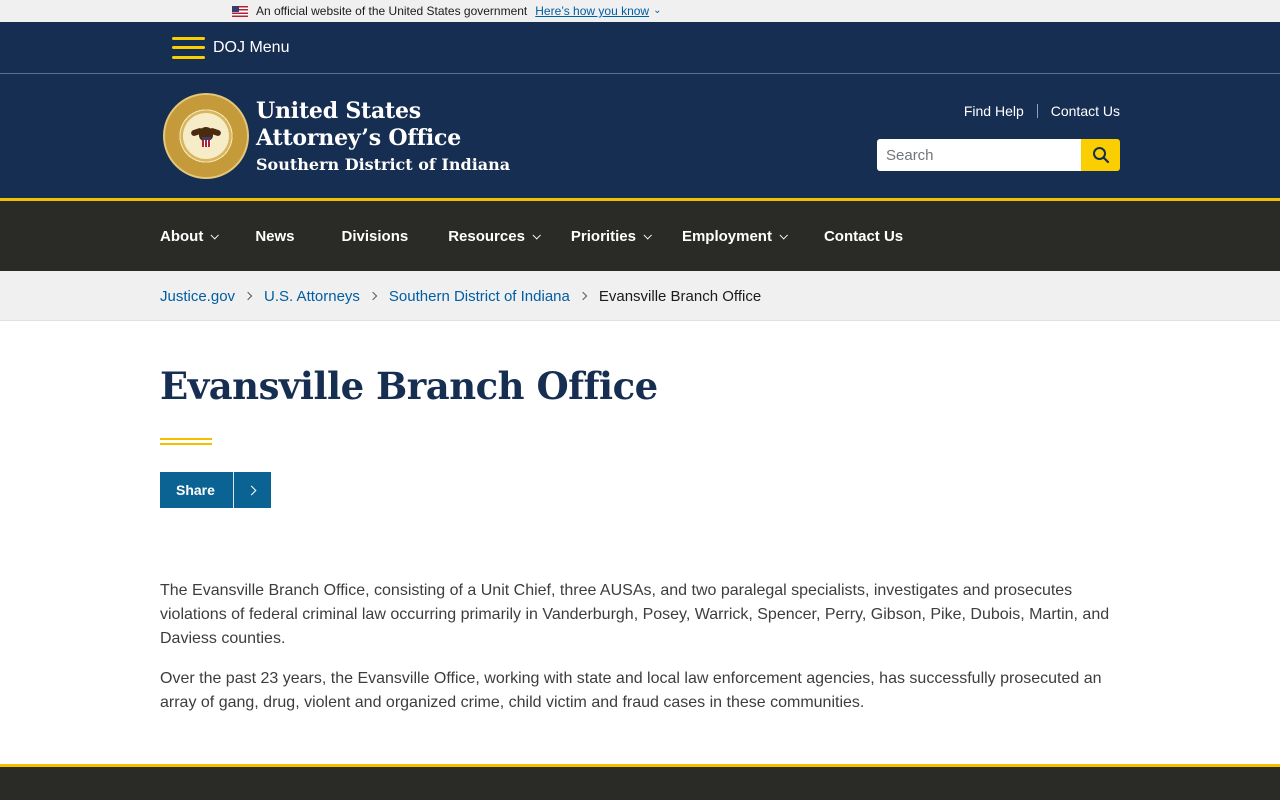 The image size is (1280, 800). Describe the element at coordinates (197, 296) in the screenshot. I see `breadcrumb-justice-gov: Justice.gov` at that location.